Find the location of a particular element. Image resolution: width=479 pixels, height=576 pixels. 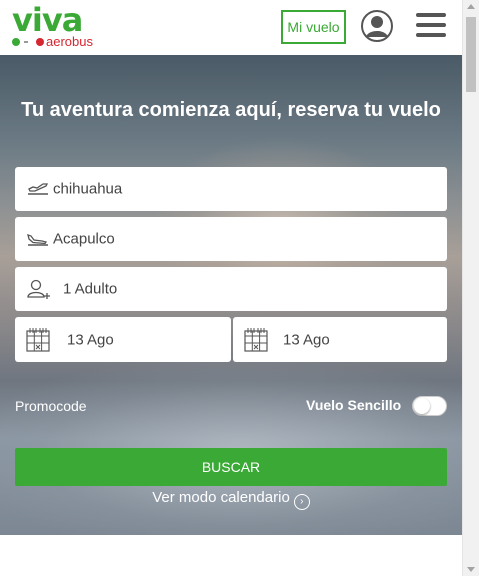

user-avatar-icon is located at coordinates (377, 26).